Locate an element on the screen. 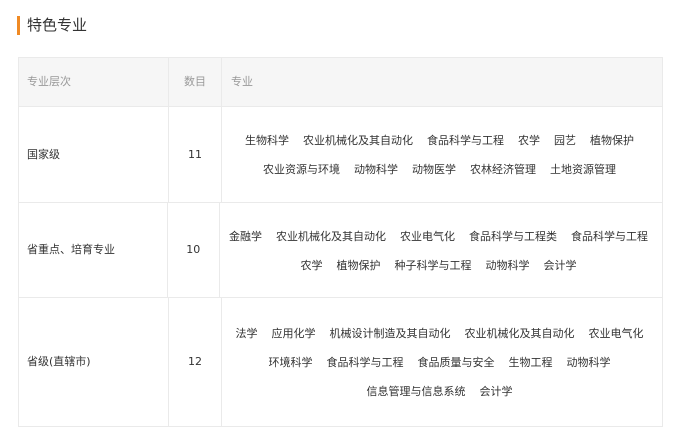 The width and height of the screenshot is (678, 438). header-level: 专业层次 is located at coordinates (94, 82).